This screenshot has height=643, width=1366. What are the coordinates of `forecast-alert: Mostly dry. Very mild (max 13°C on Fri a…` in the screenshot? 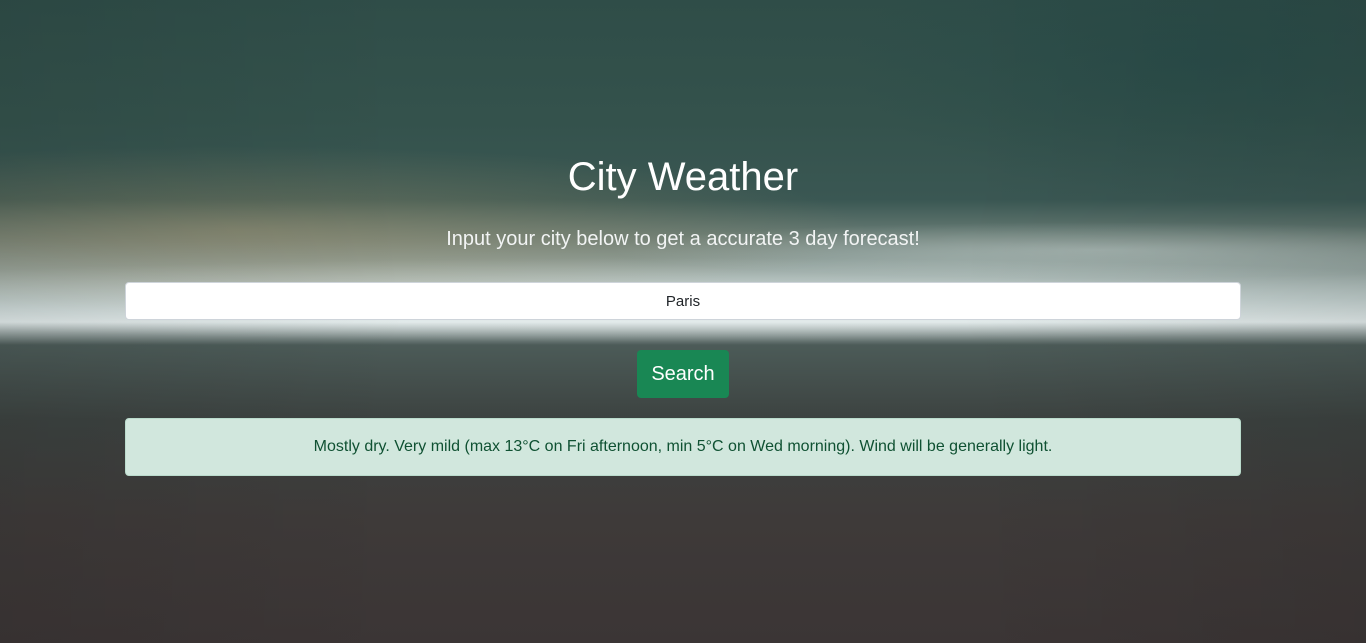 It's located at (683, 447).